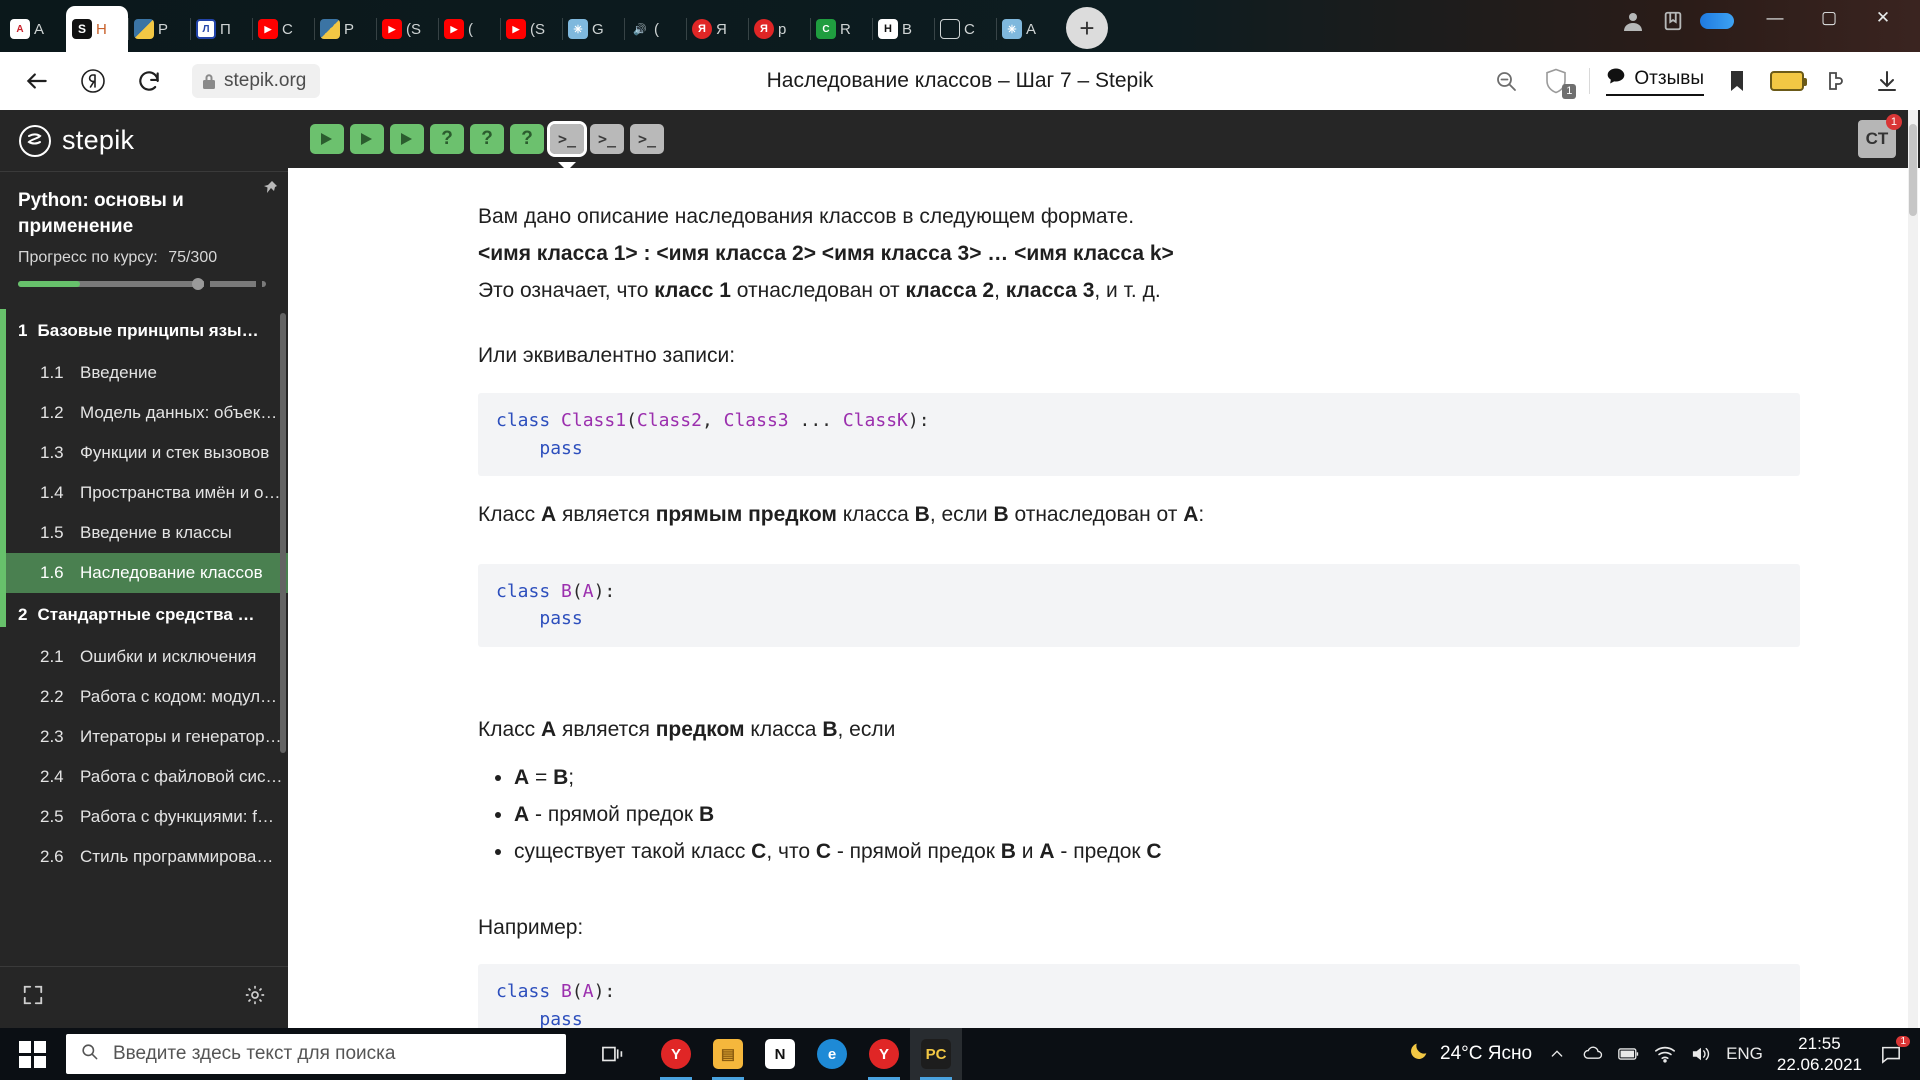 This screenshot has width=1920, height=1080. What do you see at coordinates (1673, 21) in the screenshot?
I see `collections-icon` at bounding box center [1673, 21].